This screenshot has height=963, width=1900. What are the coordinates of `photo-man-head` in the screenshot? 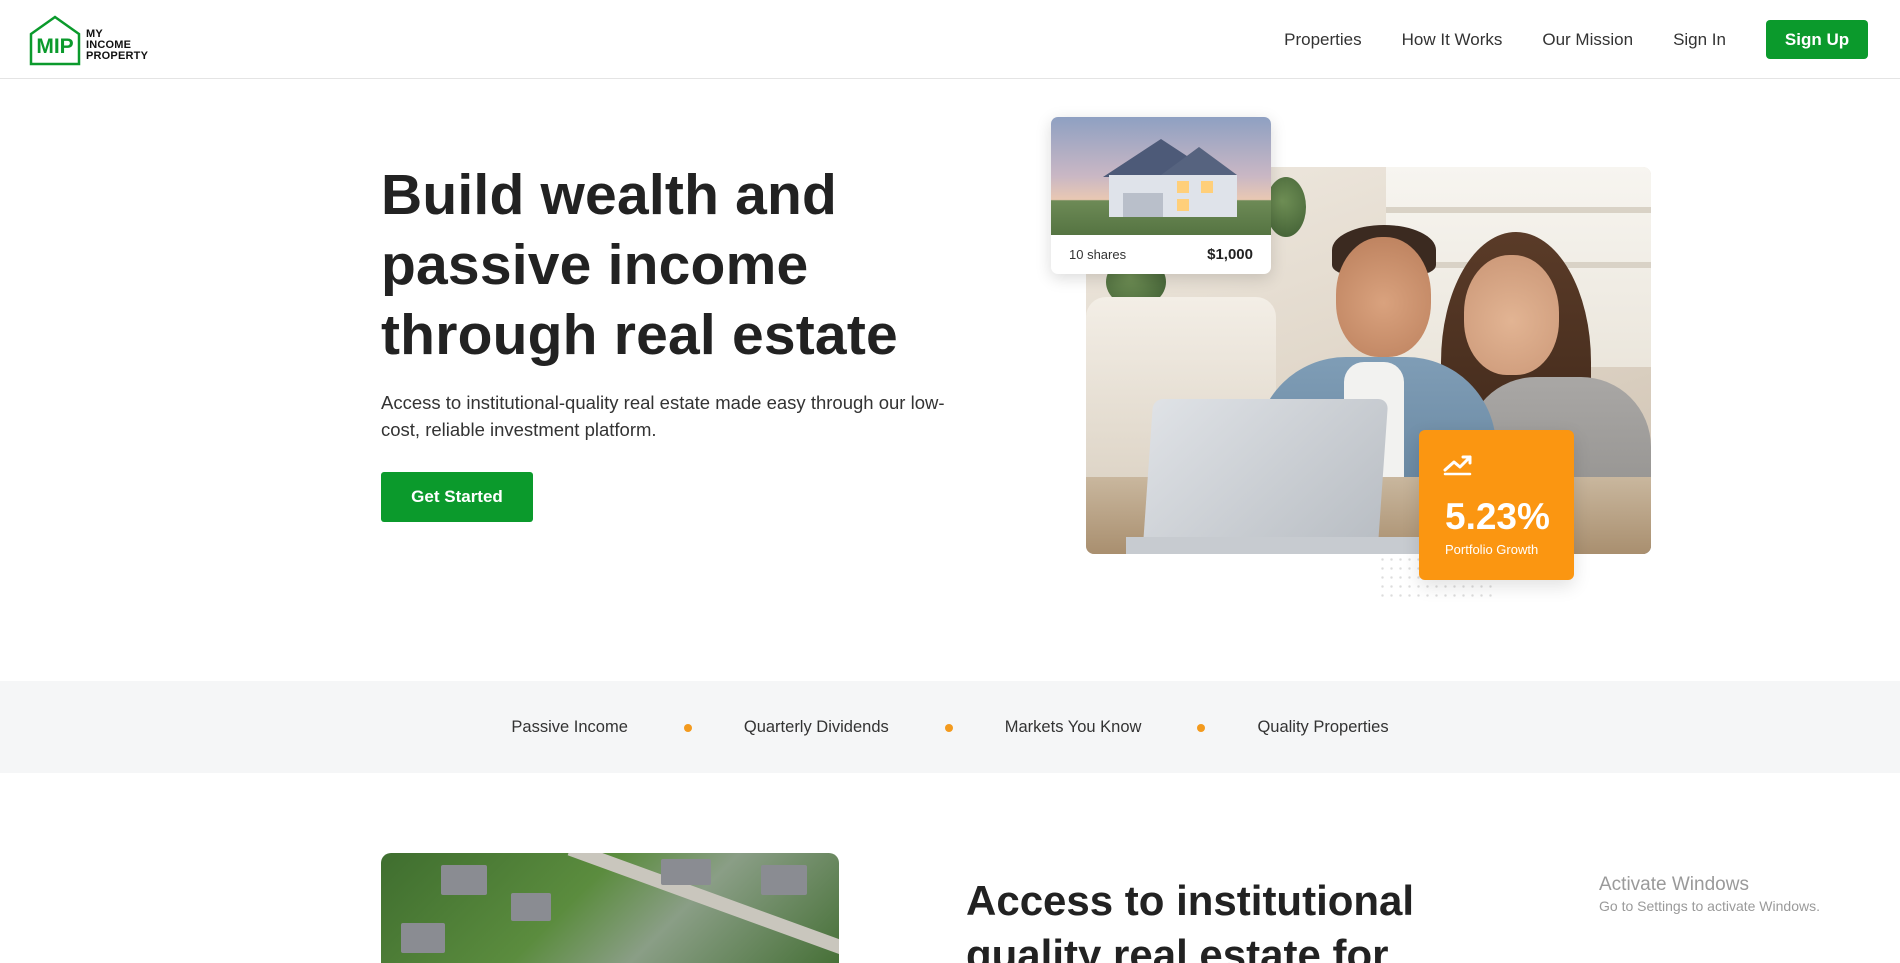 It's located at (1383, 297).